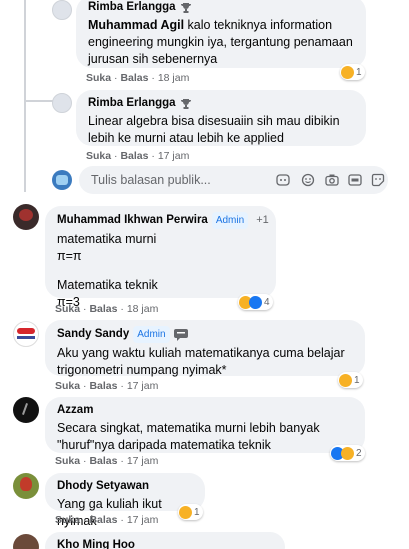  Describe the element at coordinates (39, 101) in the screenshot. I see `thread-branch` at that location.